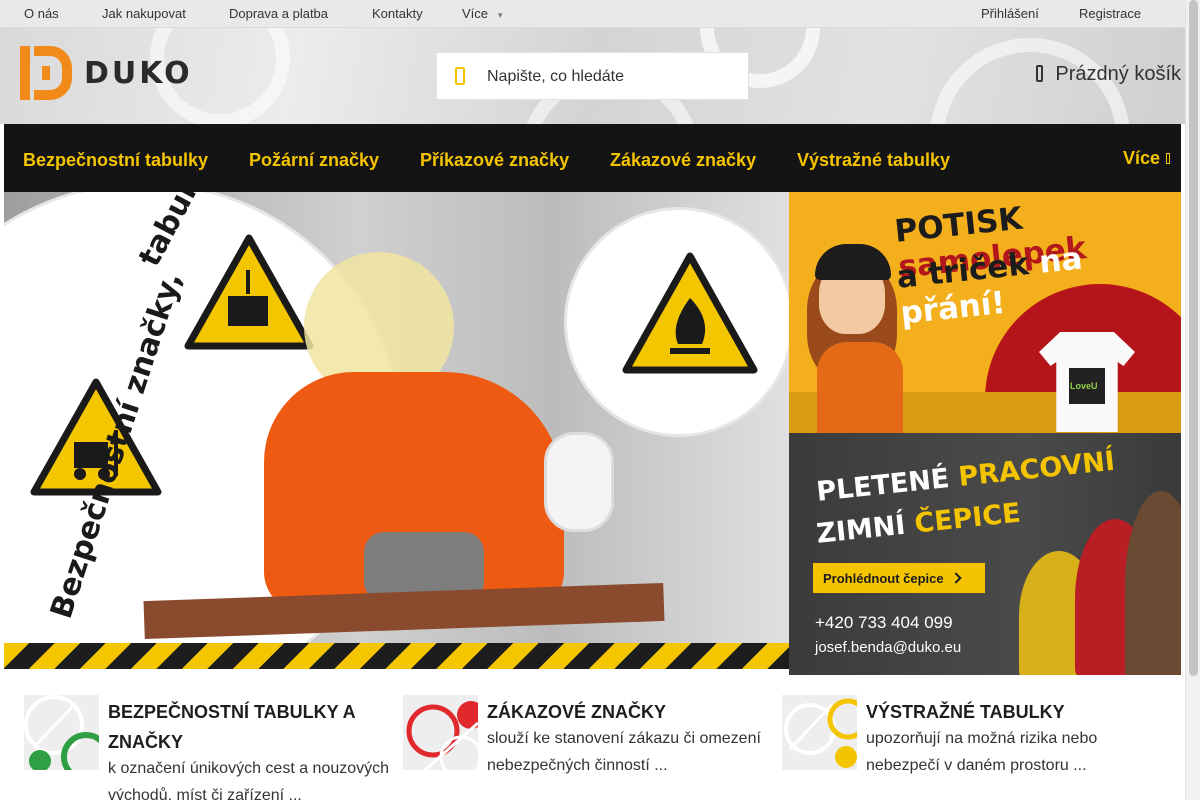 This screenshot has height=800, width=1200. I want to click on topbar-link-login: Přihlášení, so click(1010, 13).